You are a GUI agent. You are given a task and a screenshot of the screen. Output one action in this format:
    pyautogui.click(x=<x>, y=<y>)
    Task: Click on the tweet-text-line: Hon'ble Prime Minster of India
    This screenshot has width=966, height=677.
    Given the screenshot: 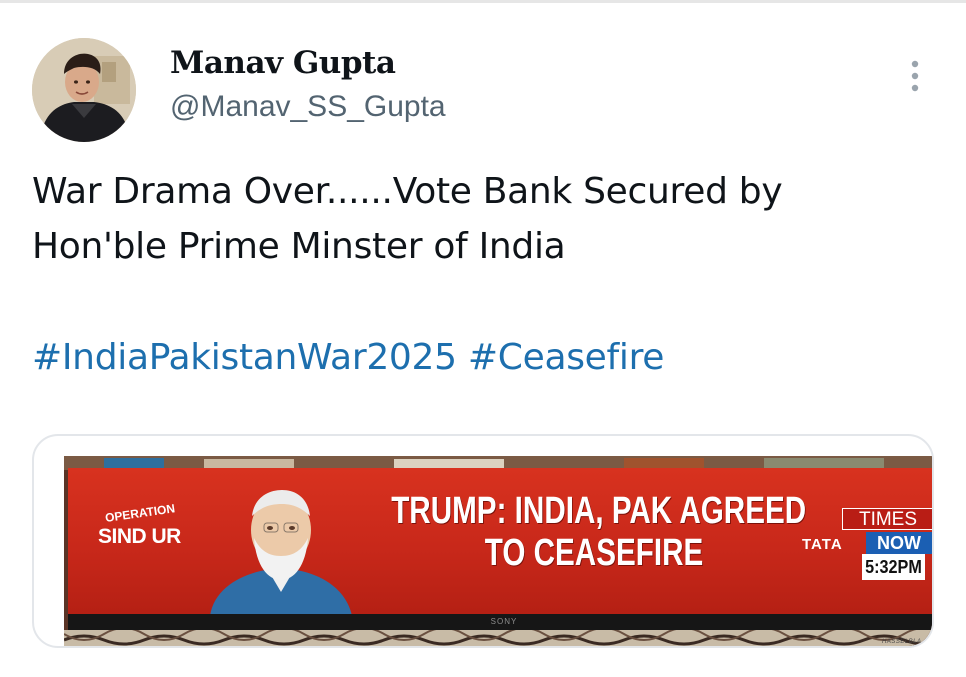 What is the action you would take?
    pyautogui.click(x=299, y=246)
    